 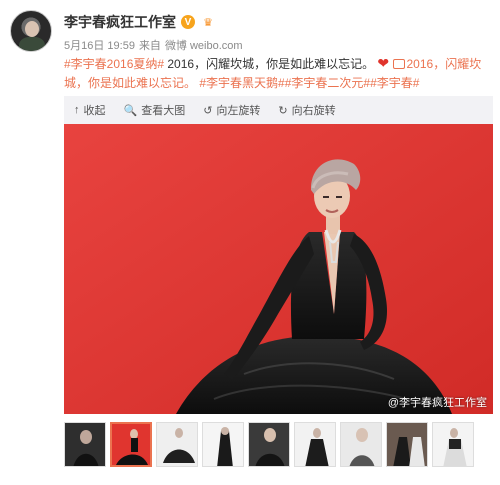 I want to click on thumbnail-8-image, so click(x=407, y=444).